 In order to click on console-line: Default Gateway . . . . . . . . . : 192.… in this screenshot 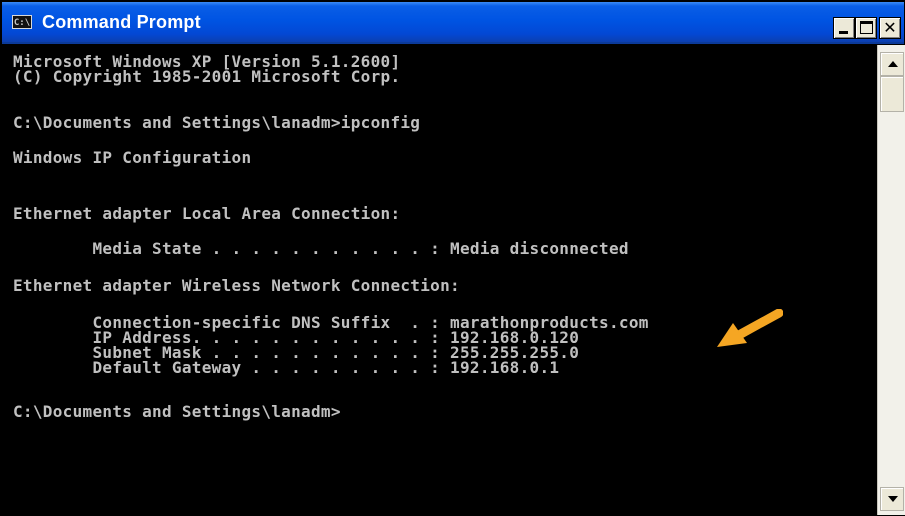, I will do `click(286, 367)`.